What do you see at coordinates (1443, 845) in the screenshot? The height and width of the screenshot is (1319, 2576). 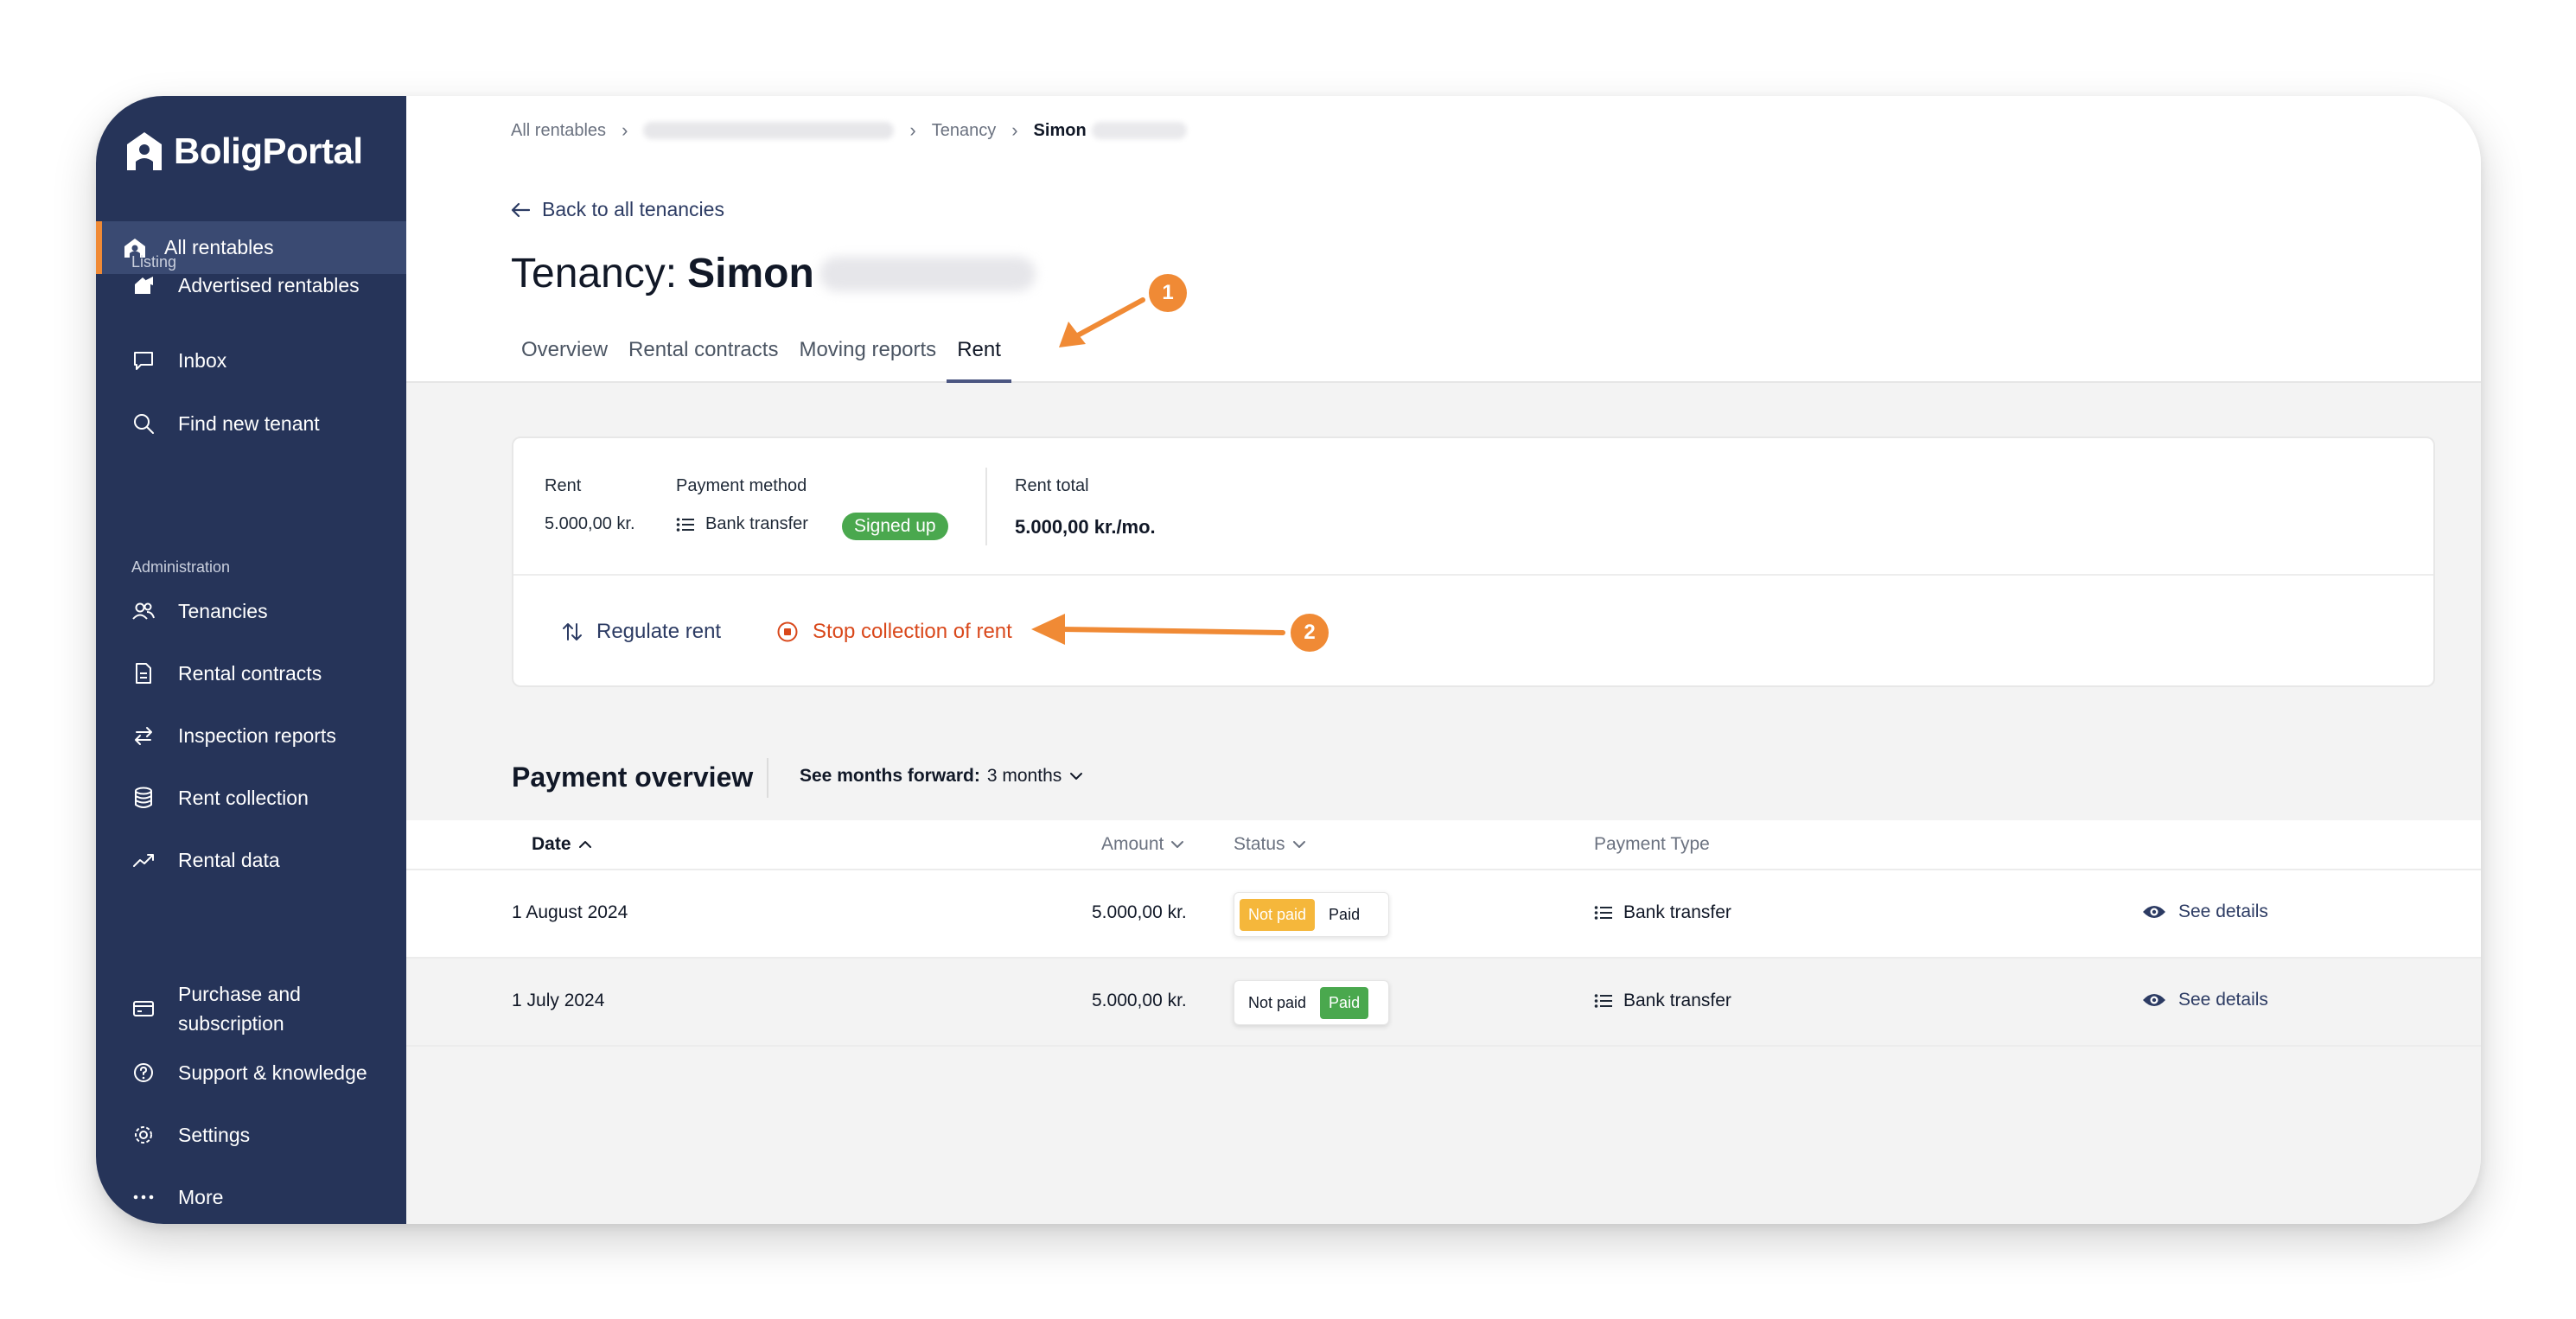 I see `table-header: Date Amount Status Payment Type` at bounding box center [1443, 845].